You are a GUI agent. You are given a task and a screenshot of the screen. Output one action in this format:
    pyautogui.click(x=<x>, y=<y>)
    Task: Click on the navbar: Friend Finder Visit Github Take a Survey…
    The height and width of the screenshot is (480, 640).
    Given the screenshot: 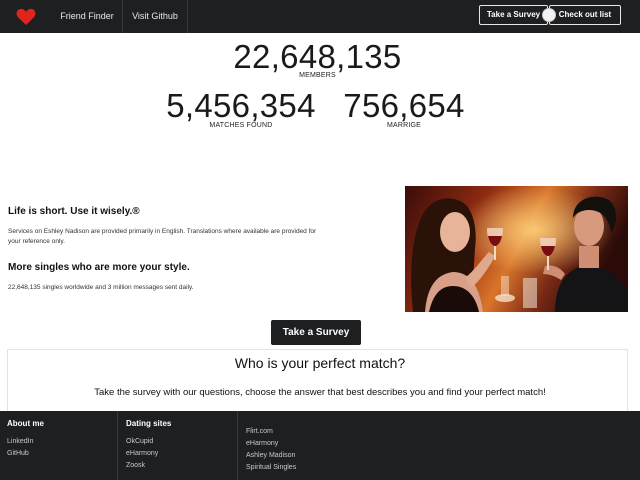 What is the action you would take?
    pyautogui.click(x=320, y=16)
    